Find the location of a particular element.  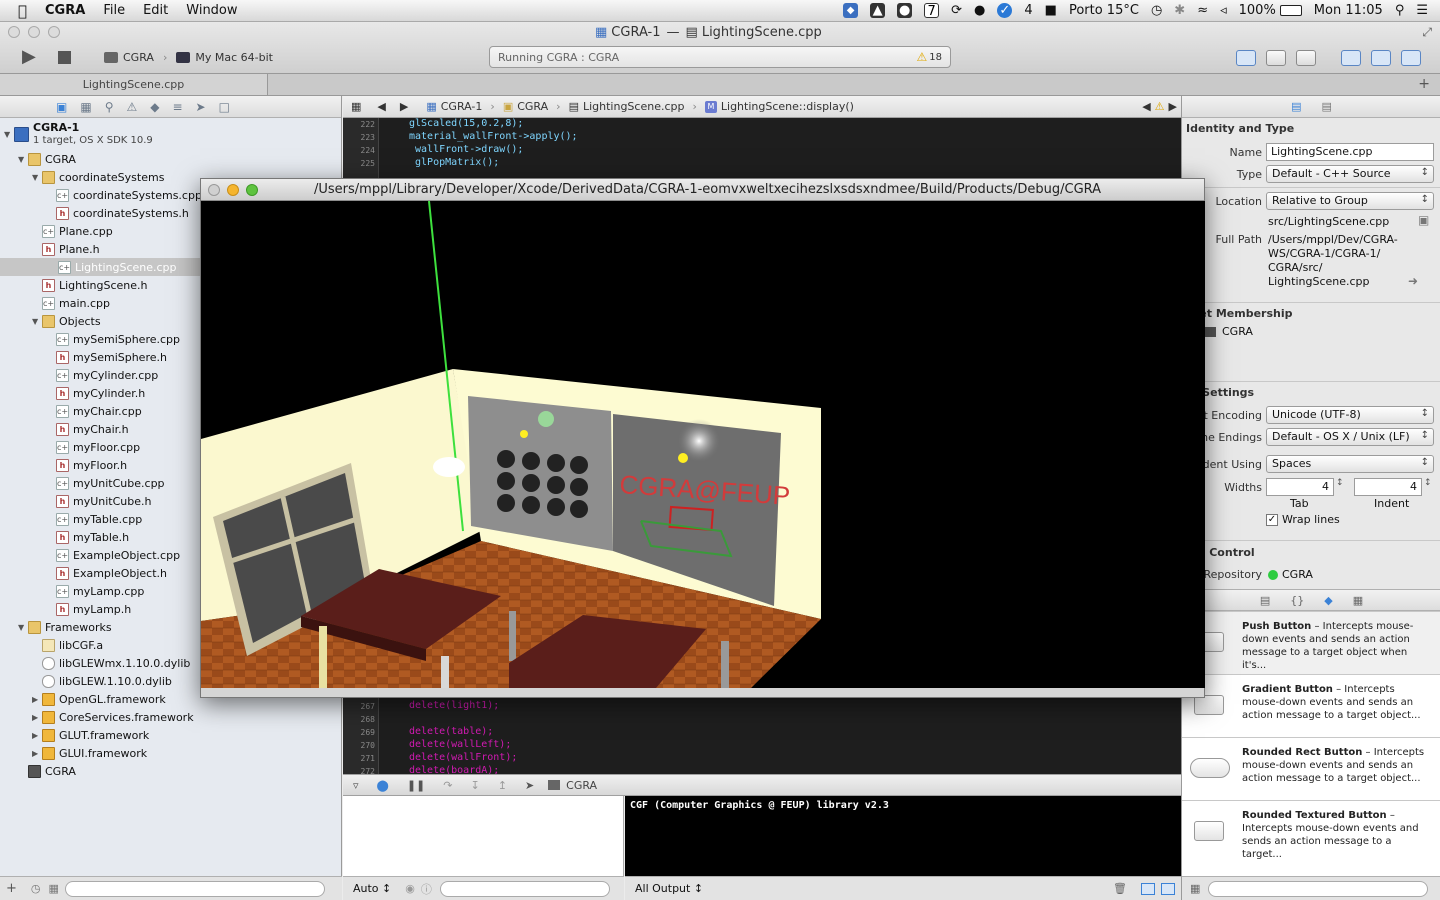

name-field: LightingScene.cpp is located at coordinates (1350, 152).